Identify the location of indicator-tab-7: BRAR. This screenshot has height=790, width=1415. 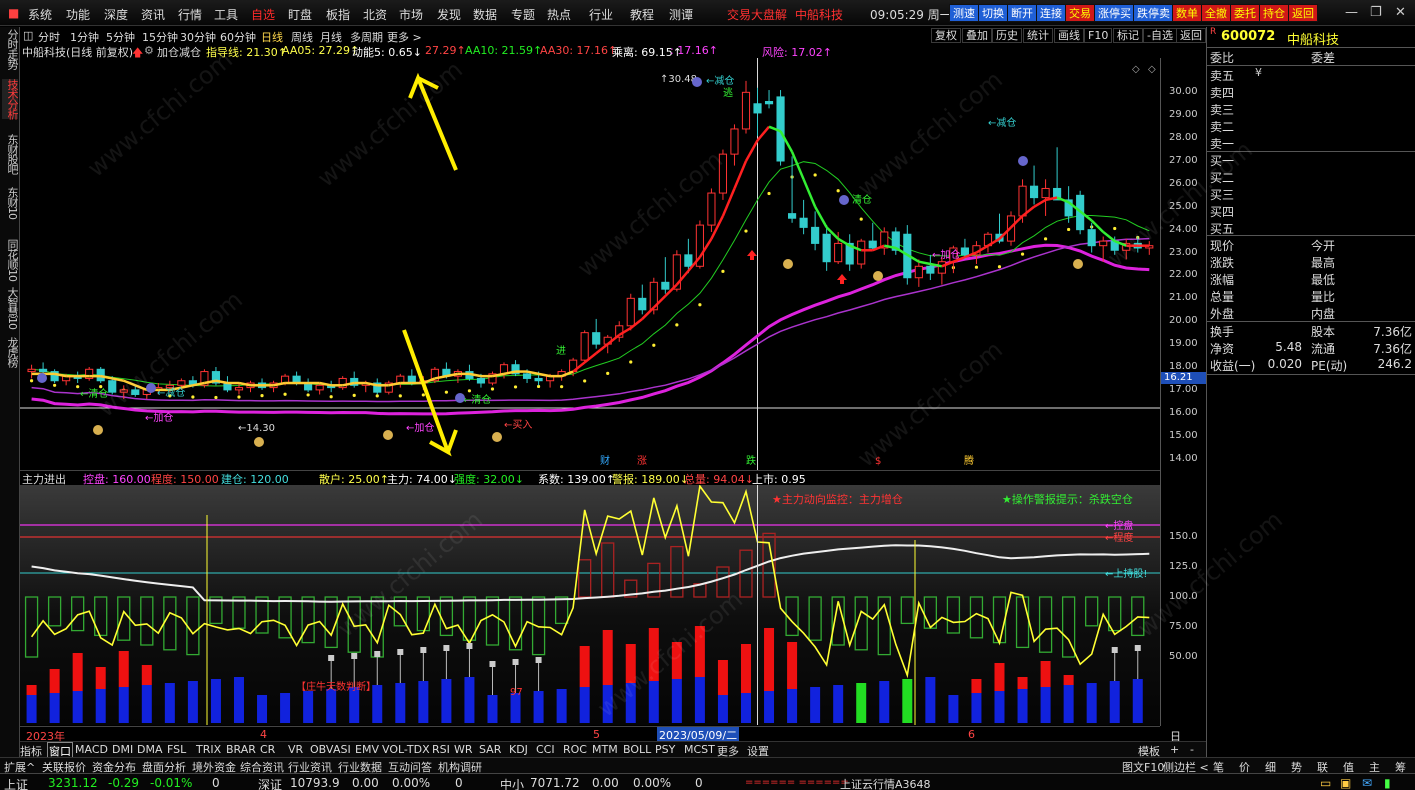
(241, 749).